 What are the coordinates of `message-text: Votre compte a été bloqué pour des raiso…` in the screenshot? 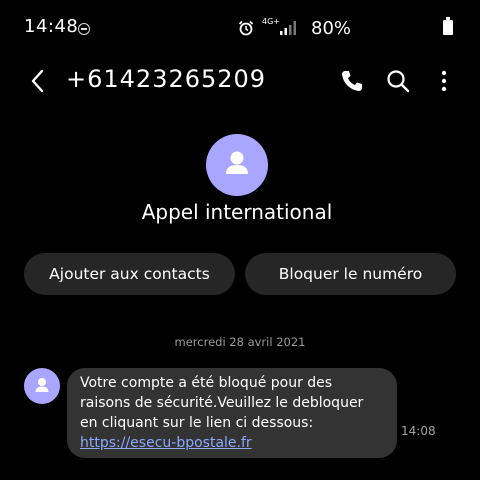 It's located at (222, 403).